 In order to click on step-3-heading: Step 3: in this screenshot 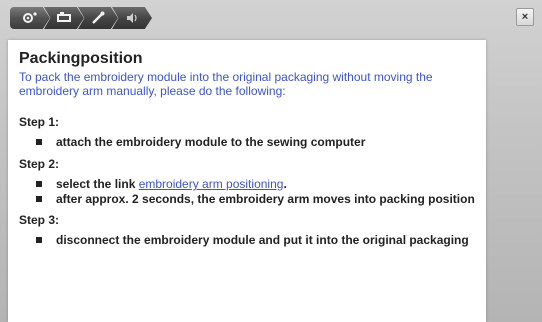, I will do `click(39, 220)`.